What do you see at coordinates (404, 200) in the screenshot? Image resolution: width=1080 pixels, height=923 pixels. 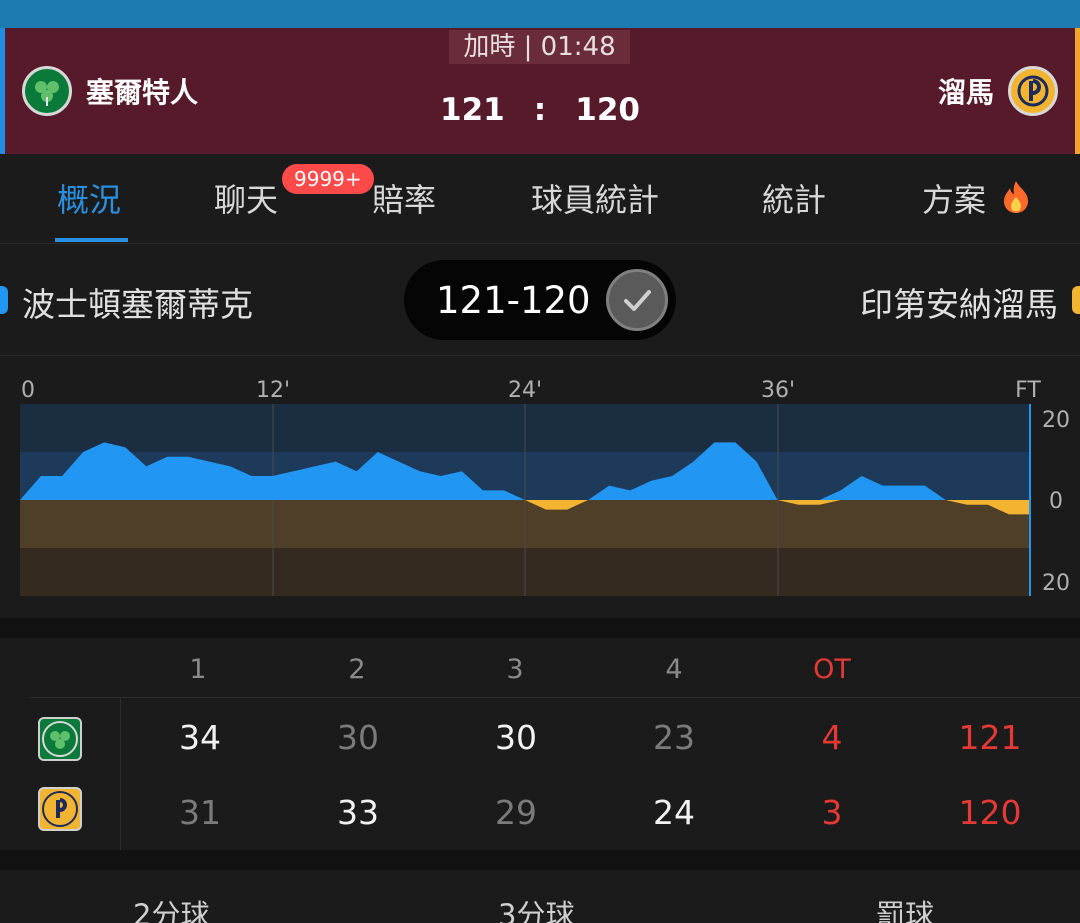 I see `tab-odds: 賠率` at bounding box center [404, 200].